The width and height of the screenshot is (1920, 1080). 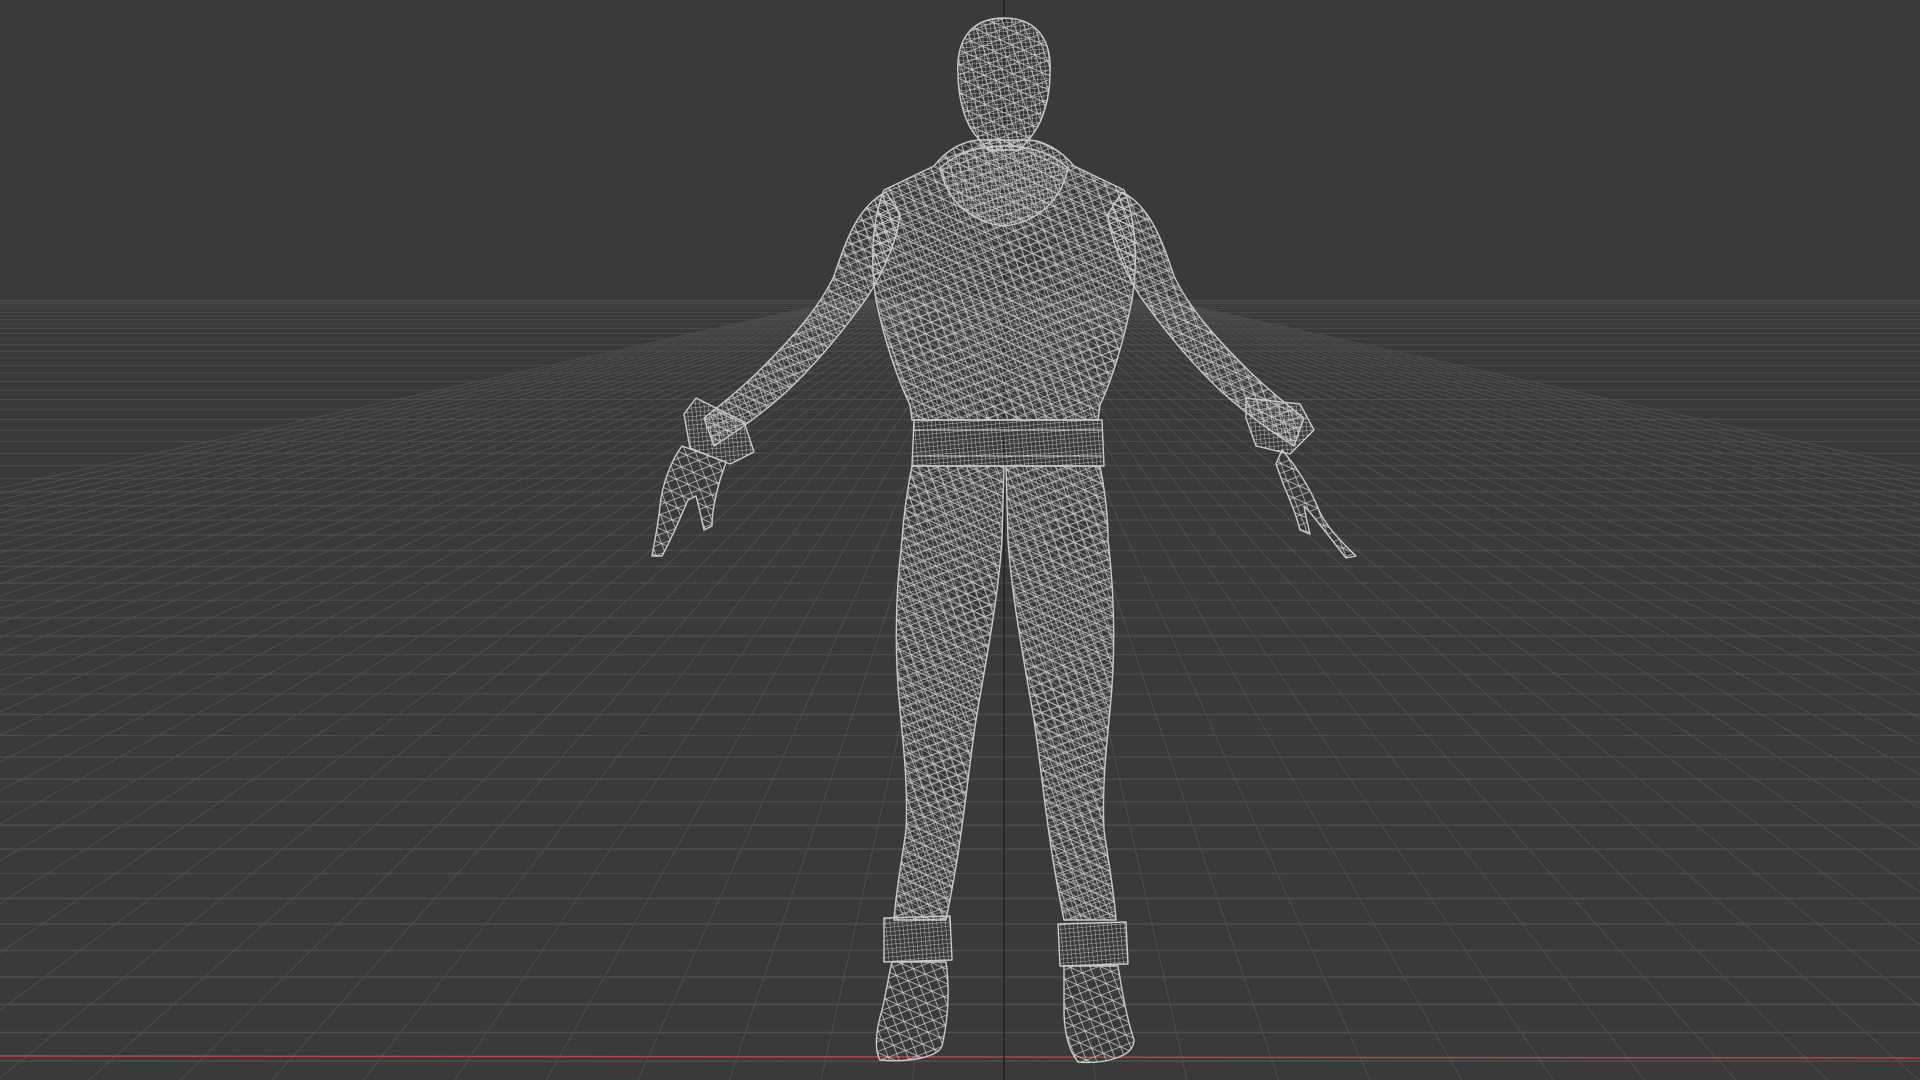 I want to click on head-mesh, so click(x=1004, y=84).